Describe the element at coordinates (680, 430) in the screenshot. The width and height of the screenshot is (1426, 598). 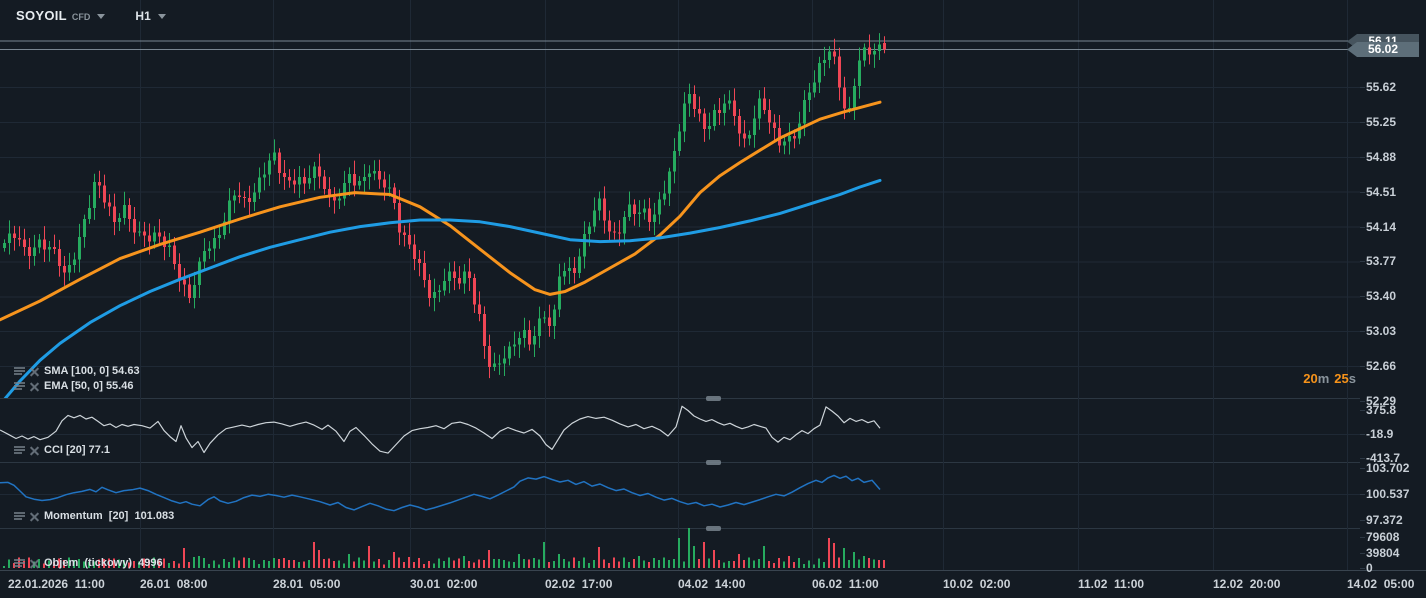
I see `cci-pane` at that location.